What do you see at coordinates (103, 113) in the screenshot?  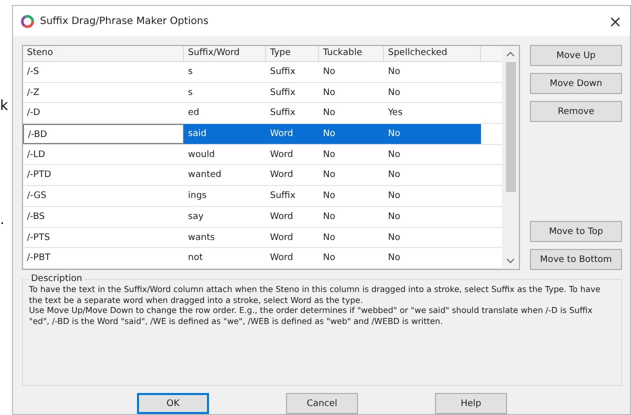 I see `table-cell: /-D` at bounding box center [103, 113].